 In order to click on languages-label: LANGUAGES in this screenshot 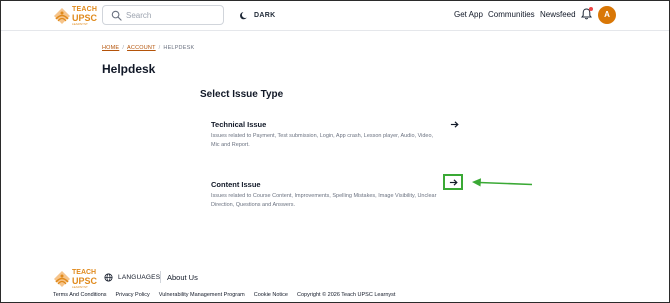, I will do `click(139, 277)`.